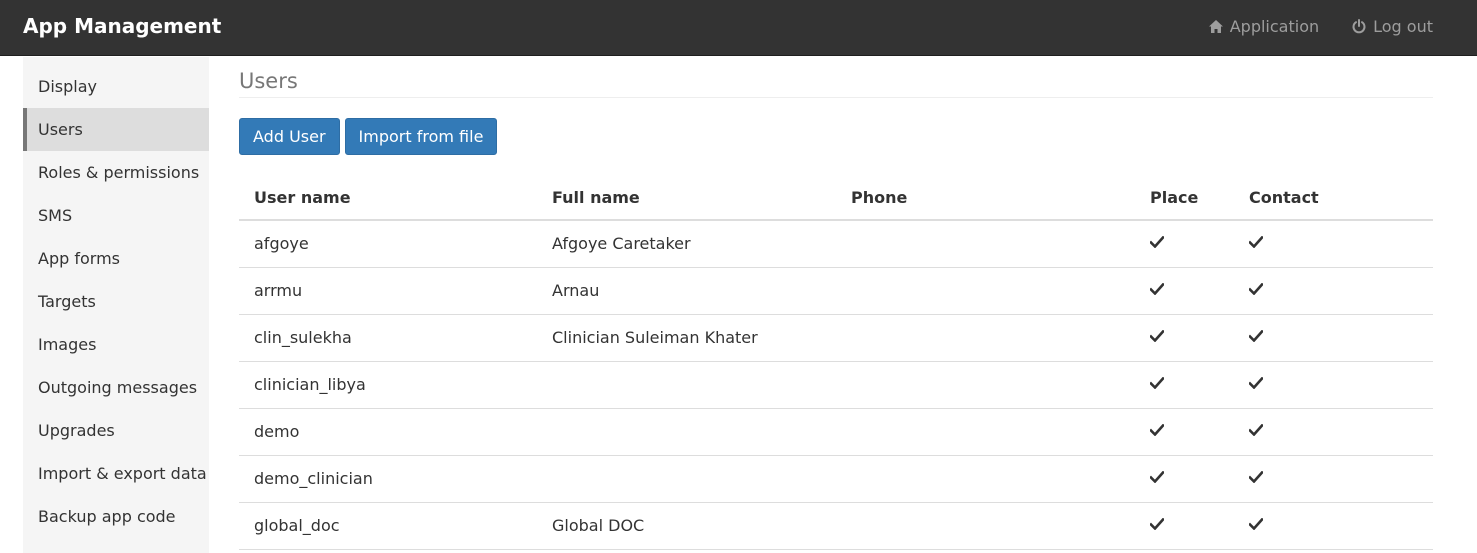 The width and height of the screenshot is (1477, 553). I want to click on import-from-file-button: Import from file, so click(421, 136).